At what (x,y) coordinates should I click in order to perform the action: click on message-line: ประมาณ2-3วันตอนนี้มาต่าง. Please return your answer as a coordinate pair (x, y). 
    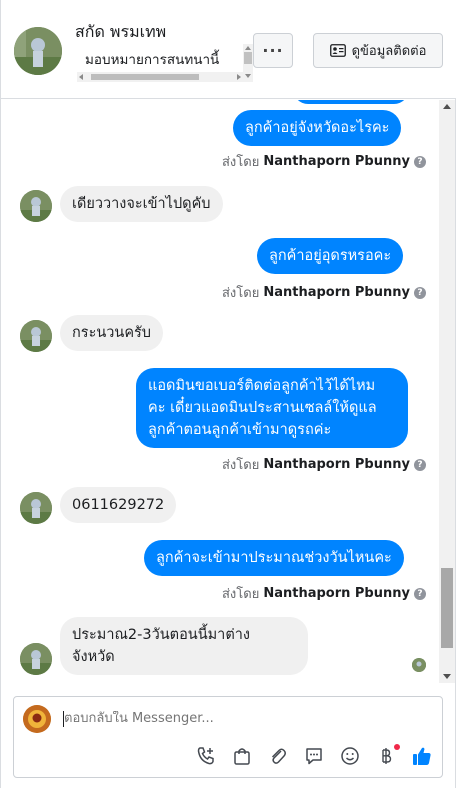
    Looking at the image, I should click on (161, 635).